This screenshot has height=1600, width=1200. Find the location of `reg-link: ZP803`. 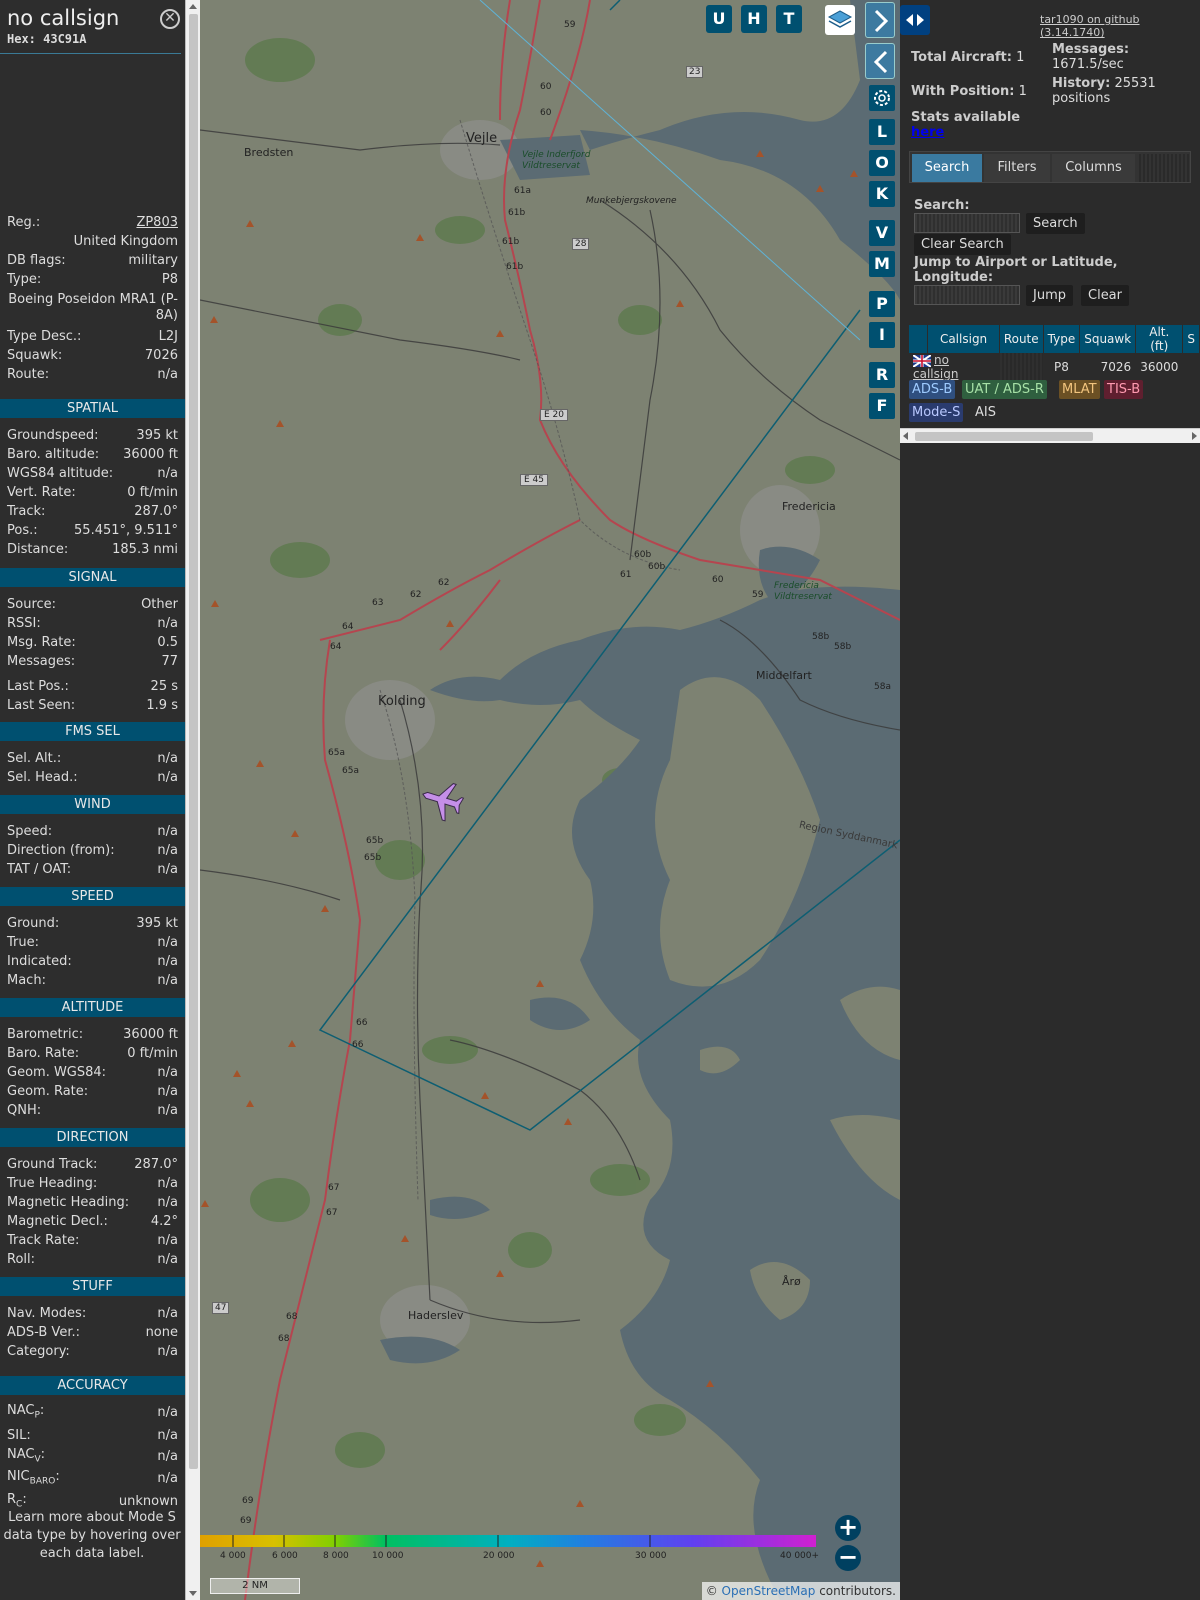

reg-link: ZP803 is located at coordinates (157, 222).